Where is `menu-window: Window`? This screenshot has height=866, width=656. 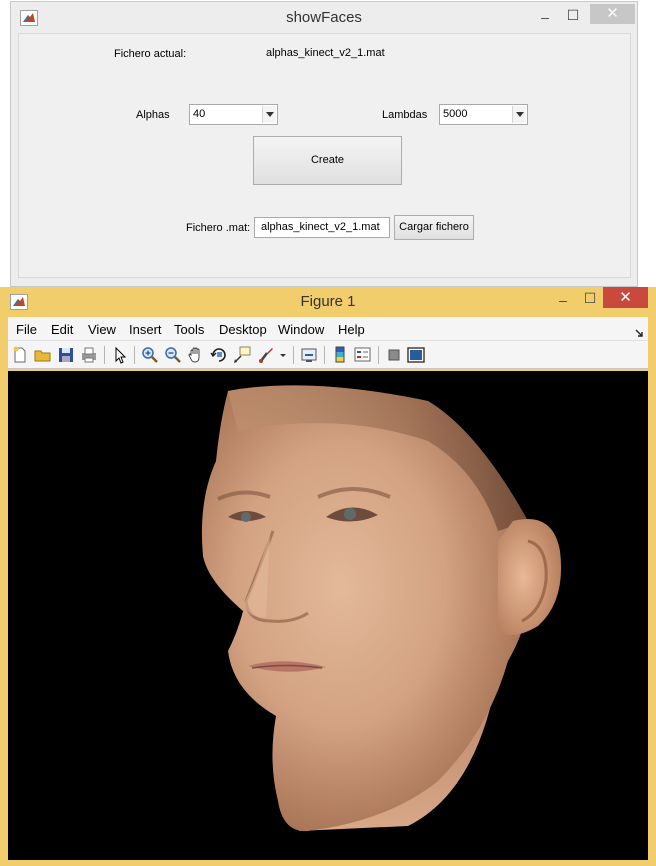 menu-window: Window is located at coordinates (301, 329).